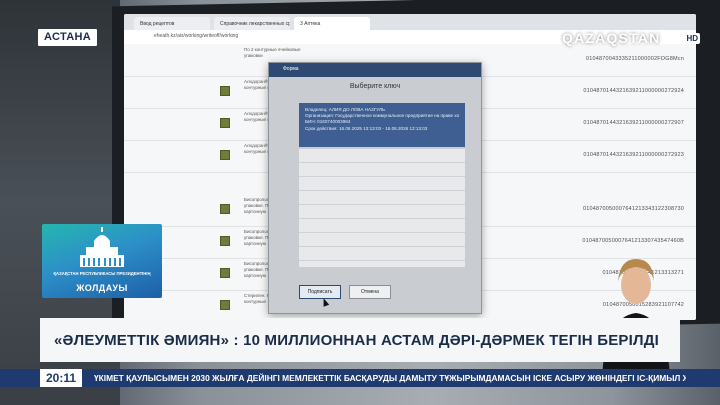 The image size is (720, 405). Describe the element at coordinates (272, 52) in the screenshot. I see `row-description: По 2 контурные ячейковые упаковки` at that location.